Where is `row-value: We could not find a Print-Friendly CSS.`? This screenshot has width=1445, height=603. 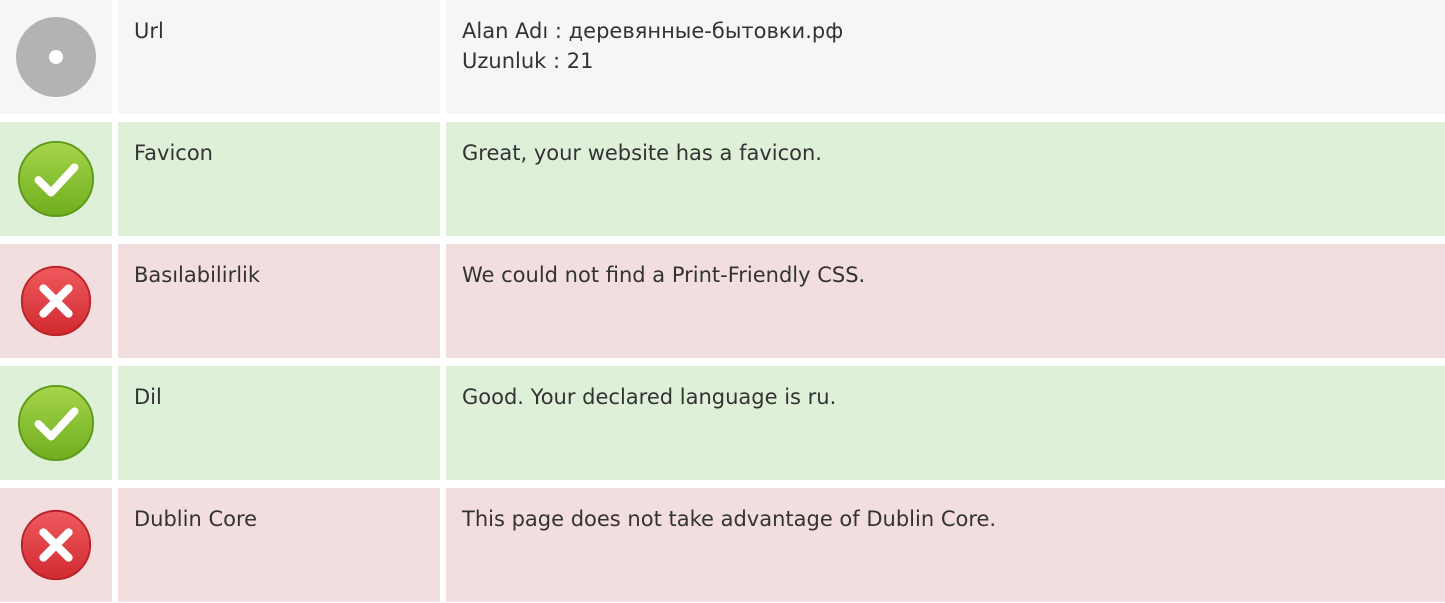 row-value: We could not find a Print-Friendly CSS. is located at coordinates (945, 301).